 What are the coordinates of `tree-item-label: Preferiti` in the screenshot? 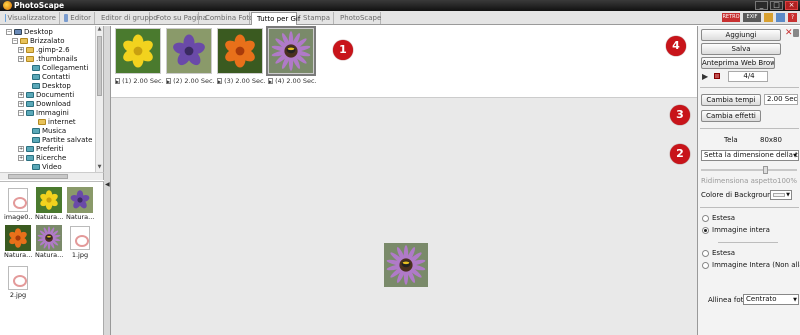 It's located at (50, 148).